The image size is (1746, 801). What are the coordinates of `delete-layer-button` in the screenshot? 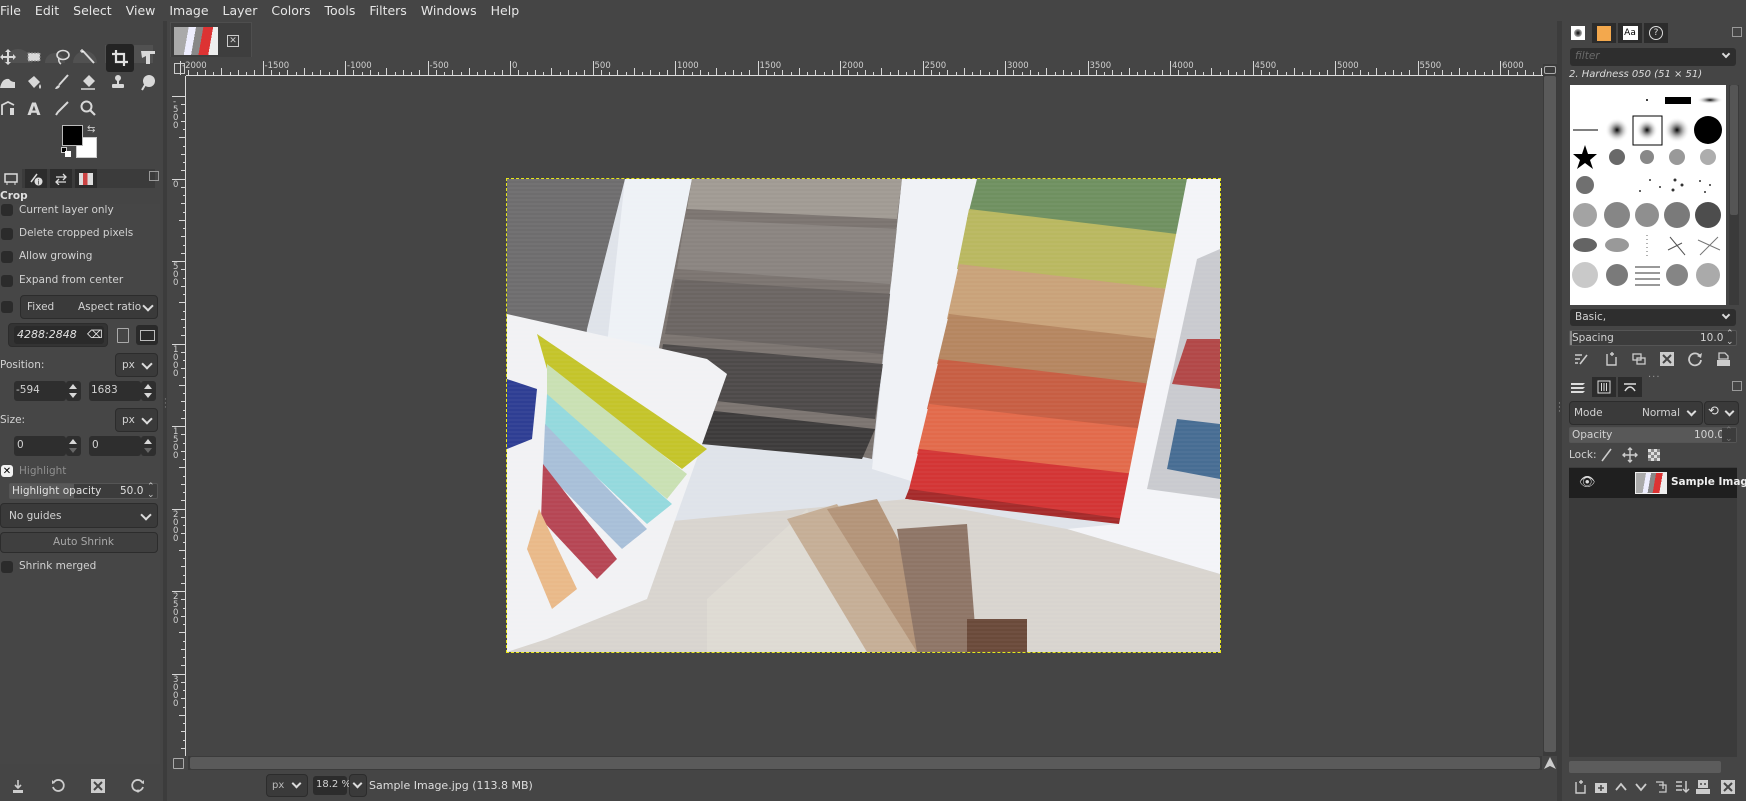 It's located at (1728, 787).